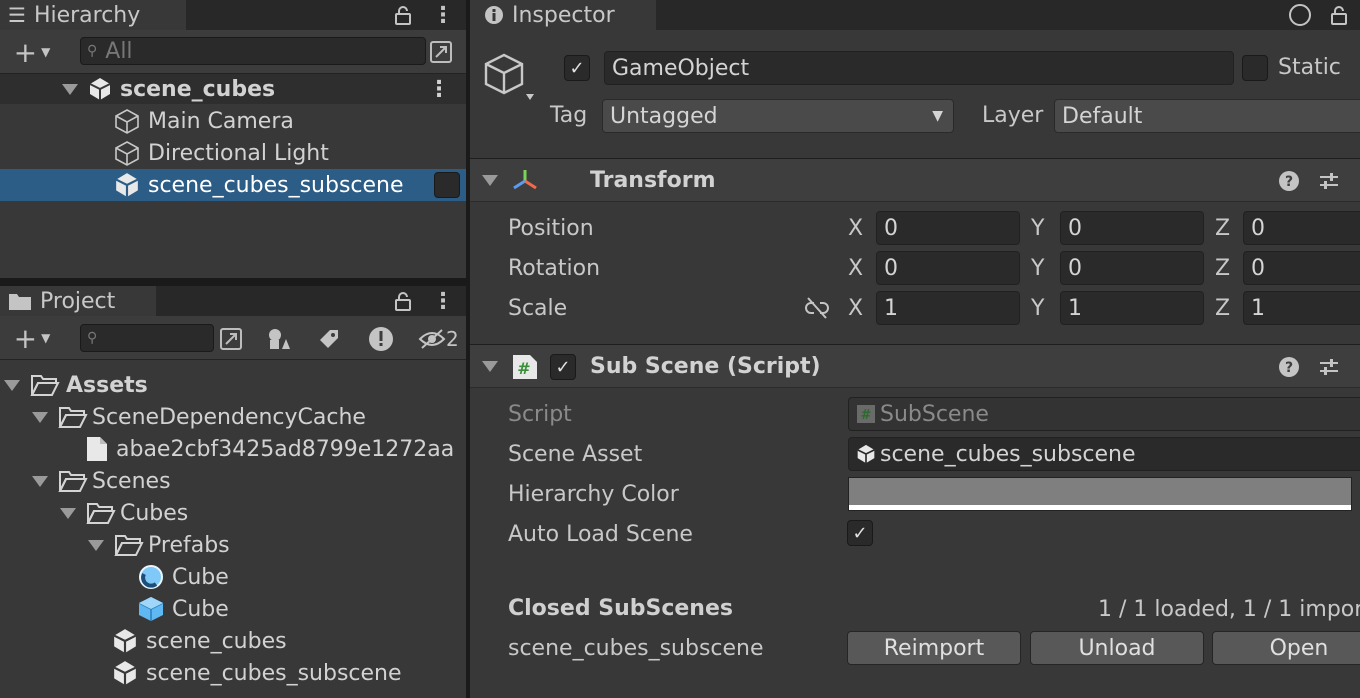 This screenshot has width=1360, height=698. I want to click on tree-item-scene-cubes: scene_cubes, so click(233, 641).